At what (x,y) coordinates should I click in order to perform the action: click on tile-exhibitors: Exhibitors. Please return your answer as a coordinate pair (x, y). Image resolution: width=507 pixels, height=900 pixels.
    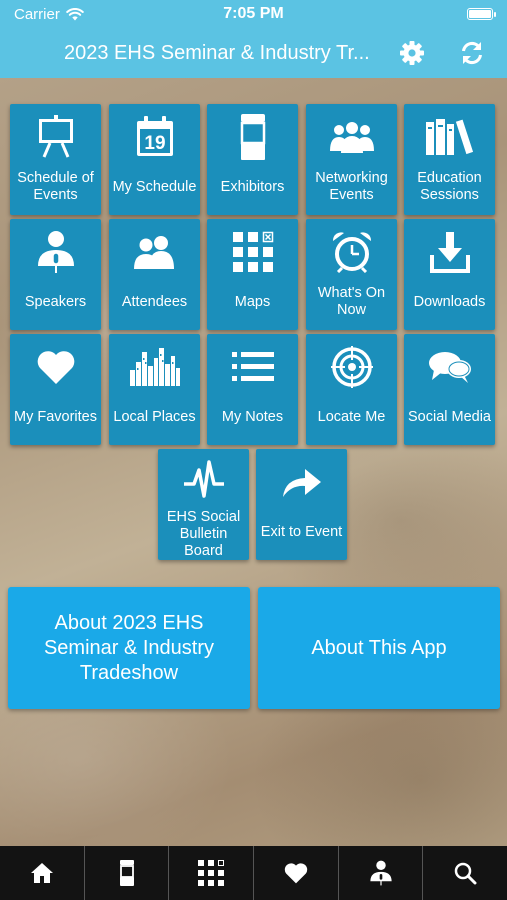
    Looking at the image, I should click on (252, 159).